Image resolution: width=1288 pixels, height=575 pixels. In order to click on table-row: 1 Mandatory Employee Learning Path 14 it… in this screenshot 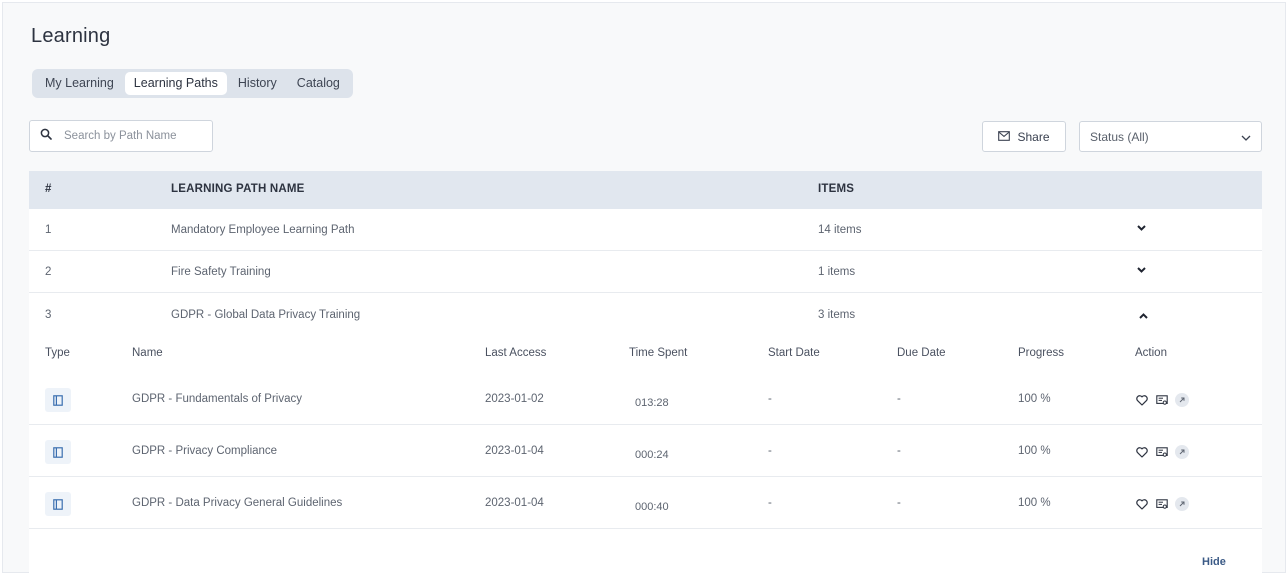, I will do `click(645, 230)`.